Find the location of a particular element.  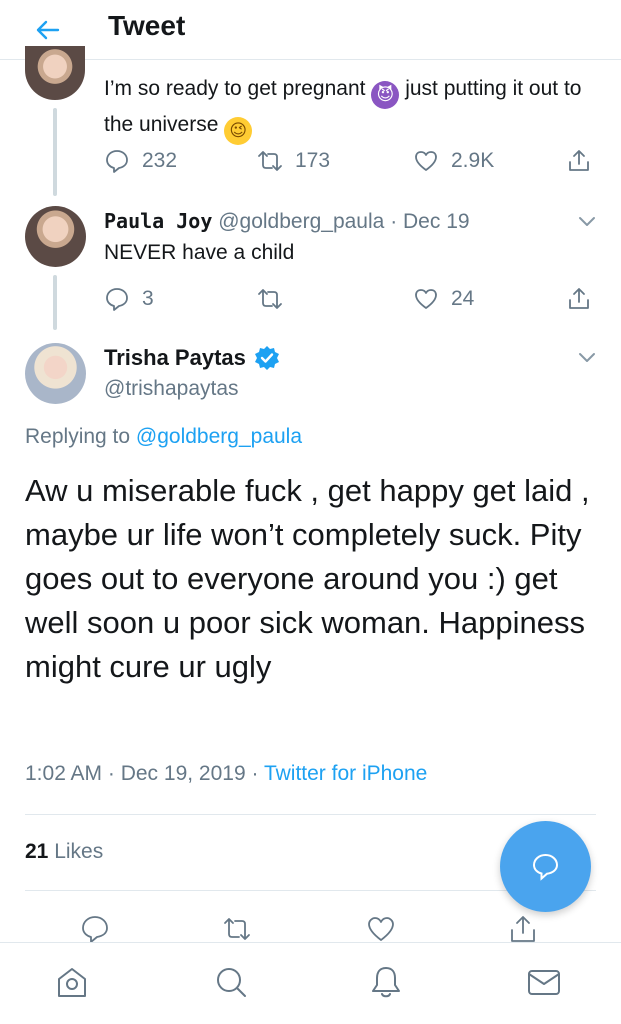

tab-messages is located at coordinates (545, 983).